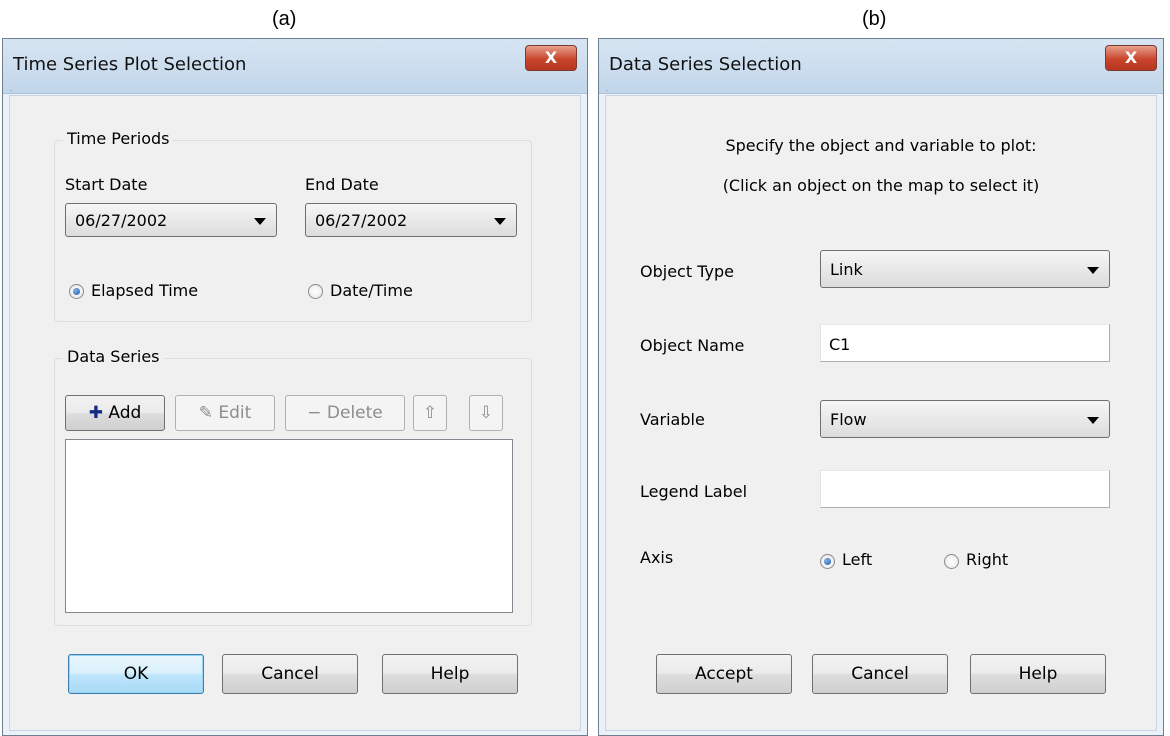  What do you see at coordinates (130, 64) in the screenshot?
I see `dialog-title: Time Series Plot Selection` at bounding box center [130, 64].